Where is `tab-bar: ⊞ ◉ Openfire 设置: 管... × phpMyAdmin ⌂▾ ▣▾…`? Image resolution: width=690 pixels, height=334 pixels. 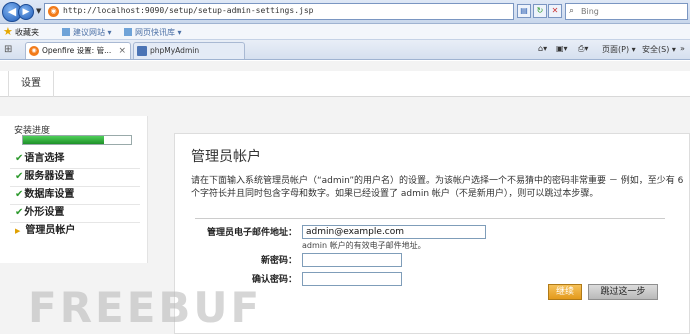 tab-bar: ⊞ ◉ Openfire 设置: 管... × phpMyAdmin ⌂▾ ▣▾… is located at coordinates (345, 50).